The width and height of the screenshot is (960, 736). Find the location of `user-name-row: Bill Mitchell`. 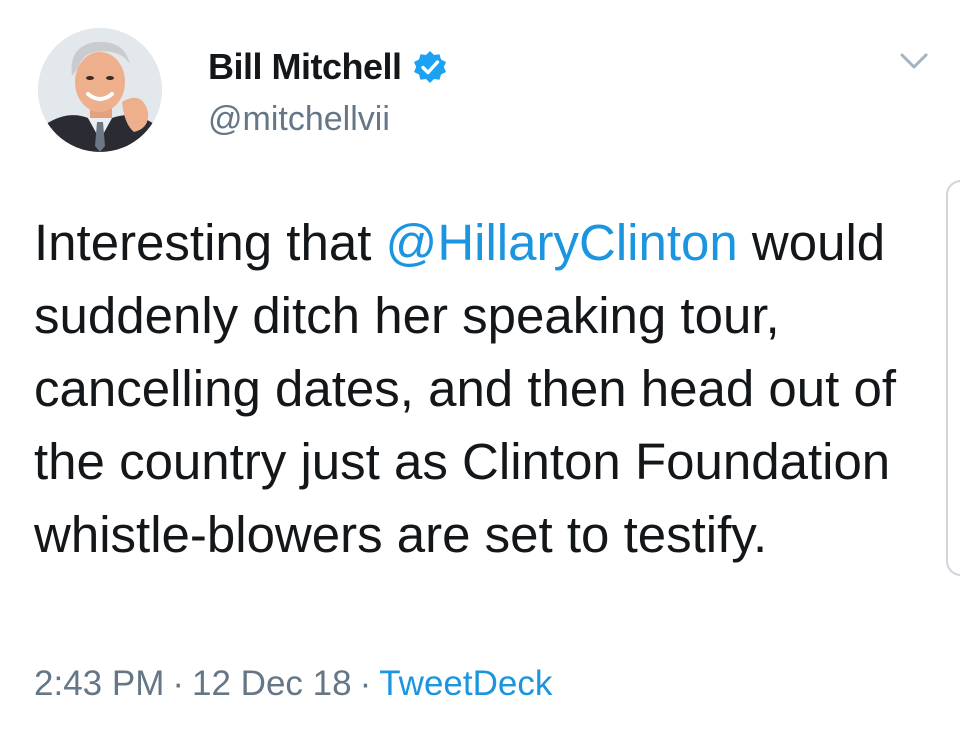

user-name-row: Bill Mitchell is located at coordinates (328, 67).